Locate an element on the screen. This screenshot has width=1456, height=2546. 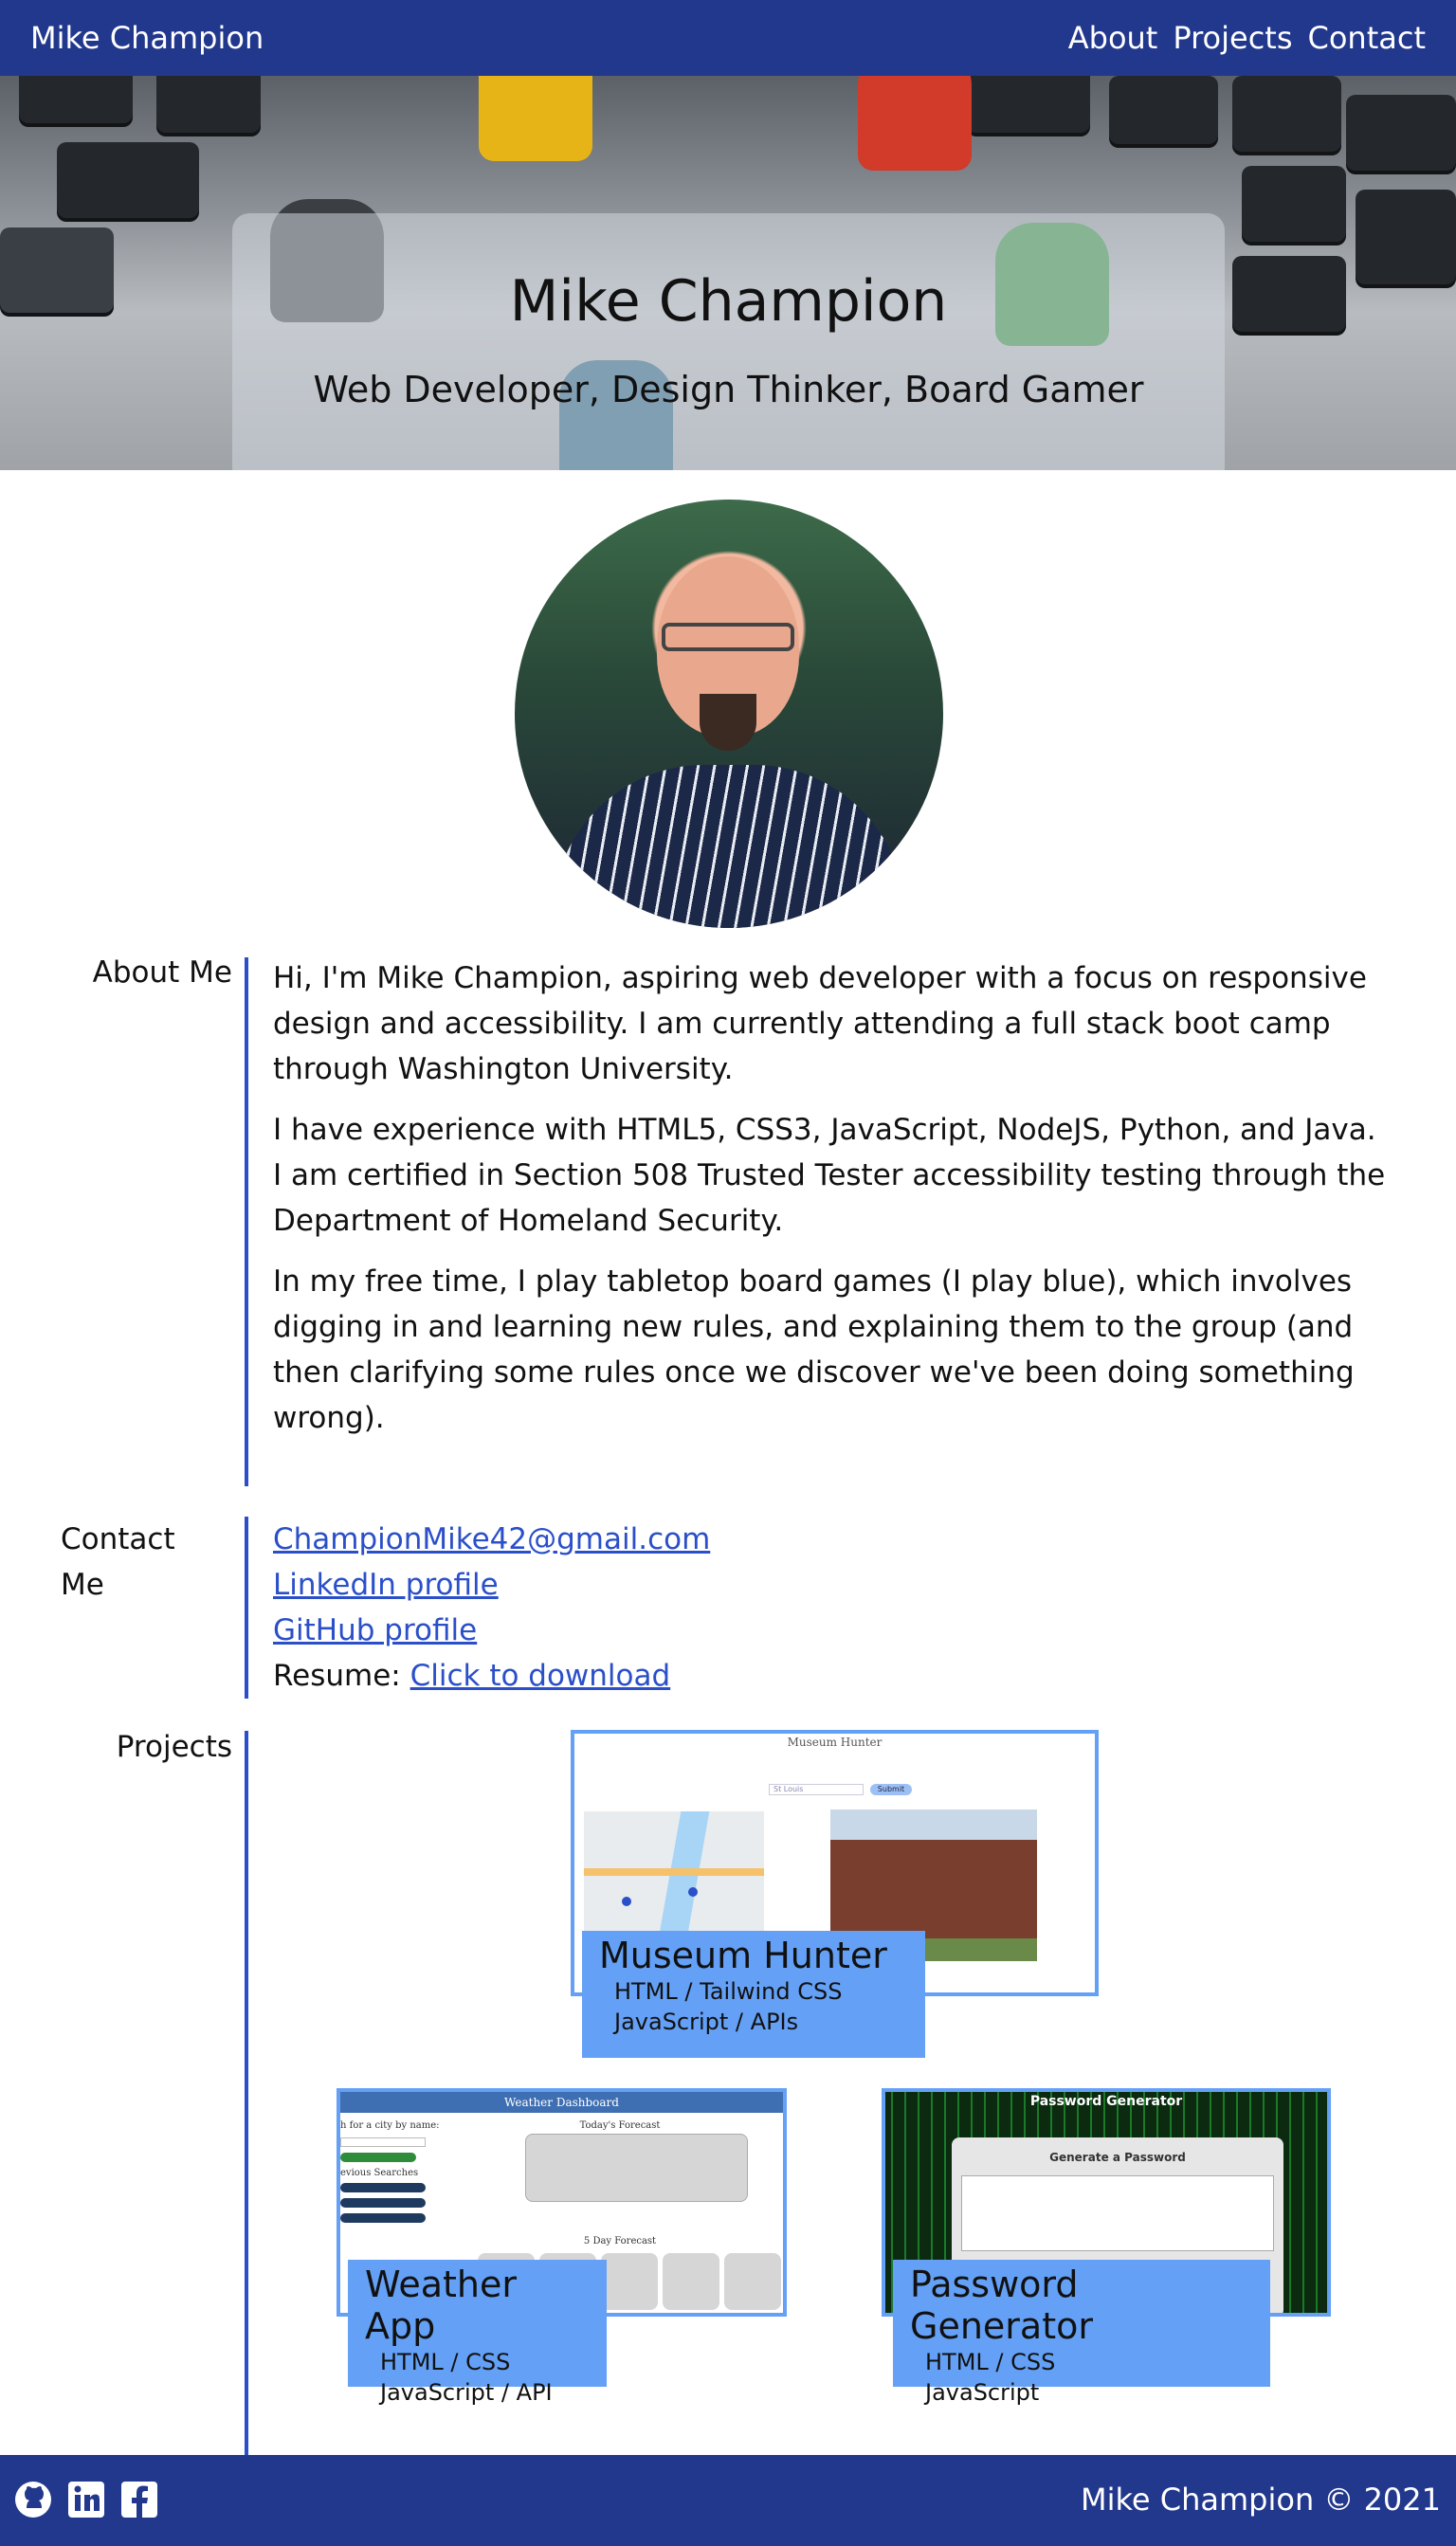
photo-shirt is located at coordinates (729, 846).